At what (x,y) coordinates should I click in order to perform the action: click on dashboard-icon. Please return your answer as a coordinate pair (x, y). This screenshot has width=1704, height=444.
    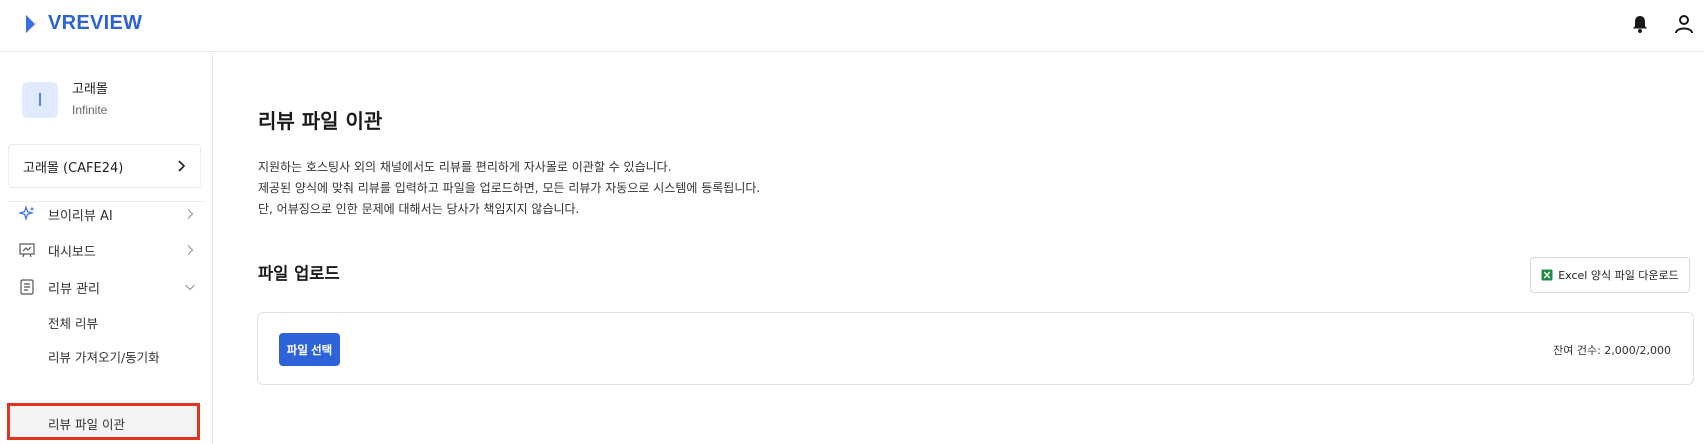
    Looking at the image, I should click on (27, 250).